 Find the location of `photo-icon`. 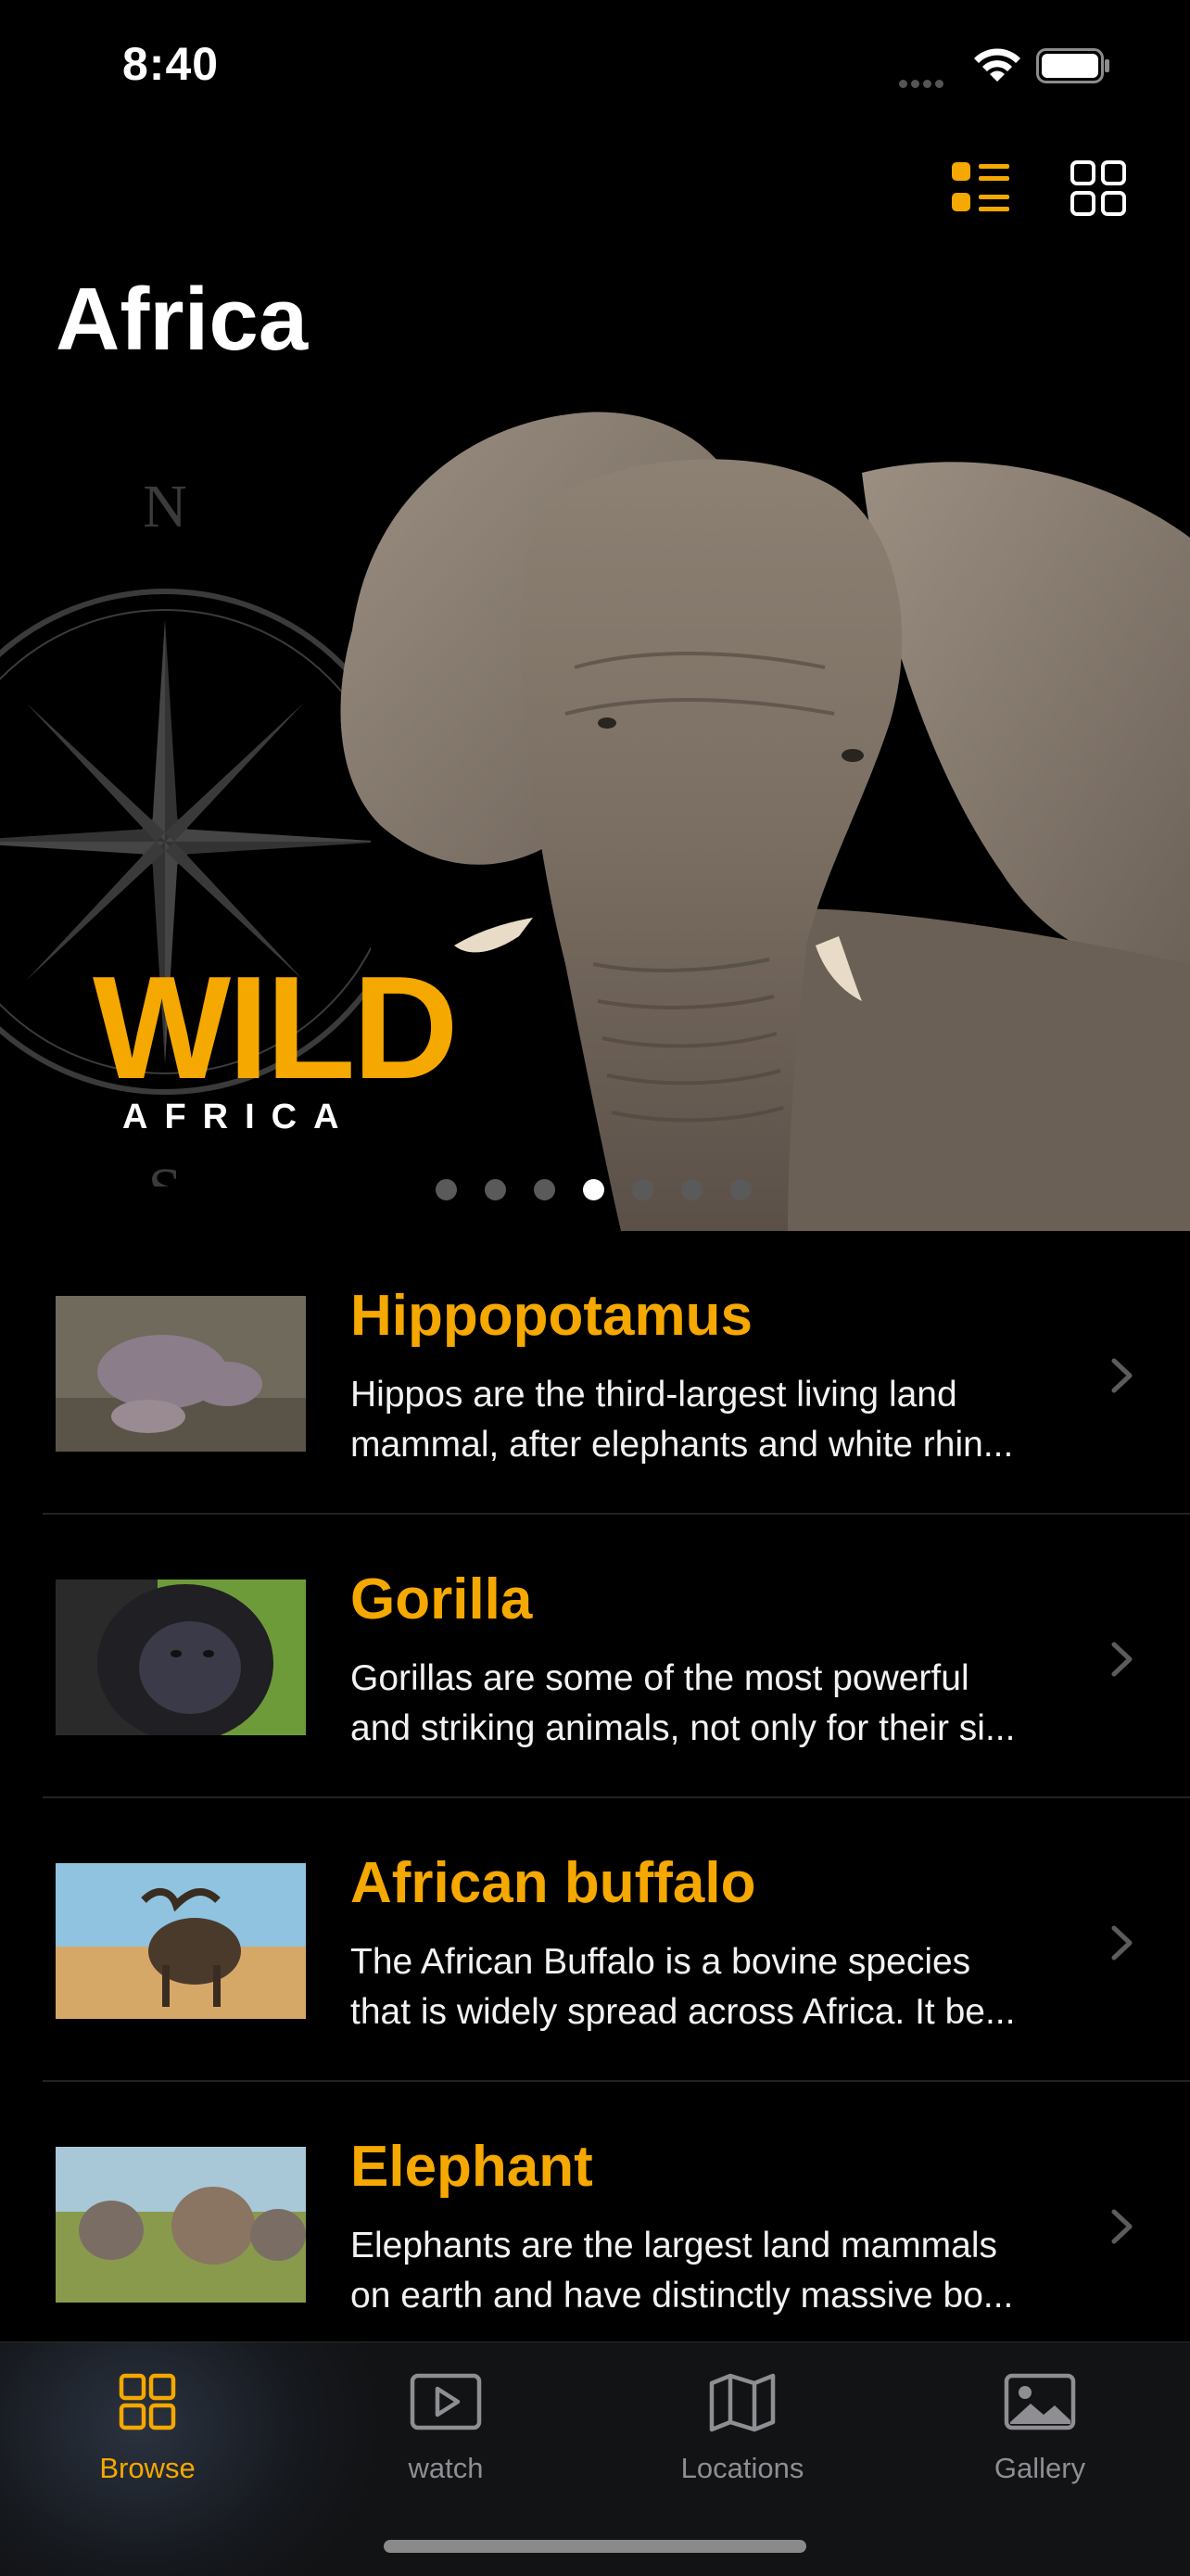

photo-icon is located at coordinates (1040, 2401).